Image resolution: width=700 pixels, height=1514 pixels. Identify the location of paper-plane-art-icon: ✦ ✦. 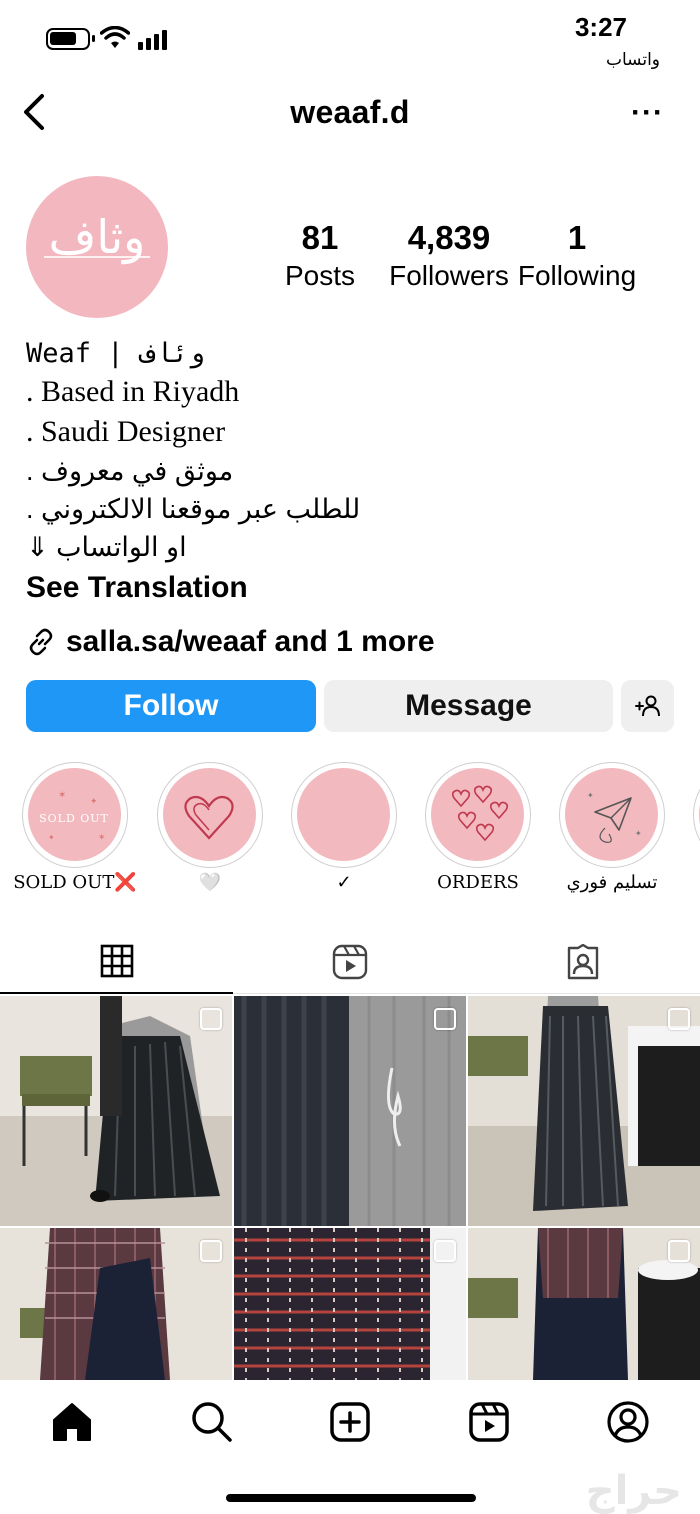
(614, 817).